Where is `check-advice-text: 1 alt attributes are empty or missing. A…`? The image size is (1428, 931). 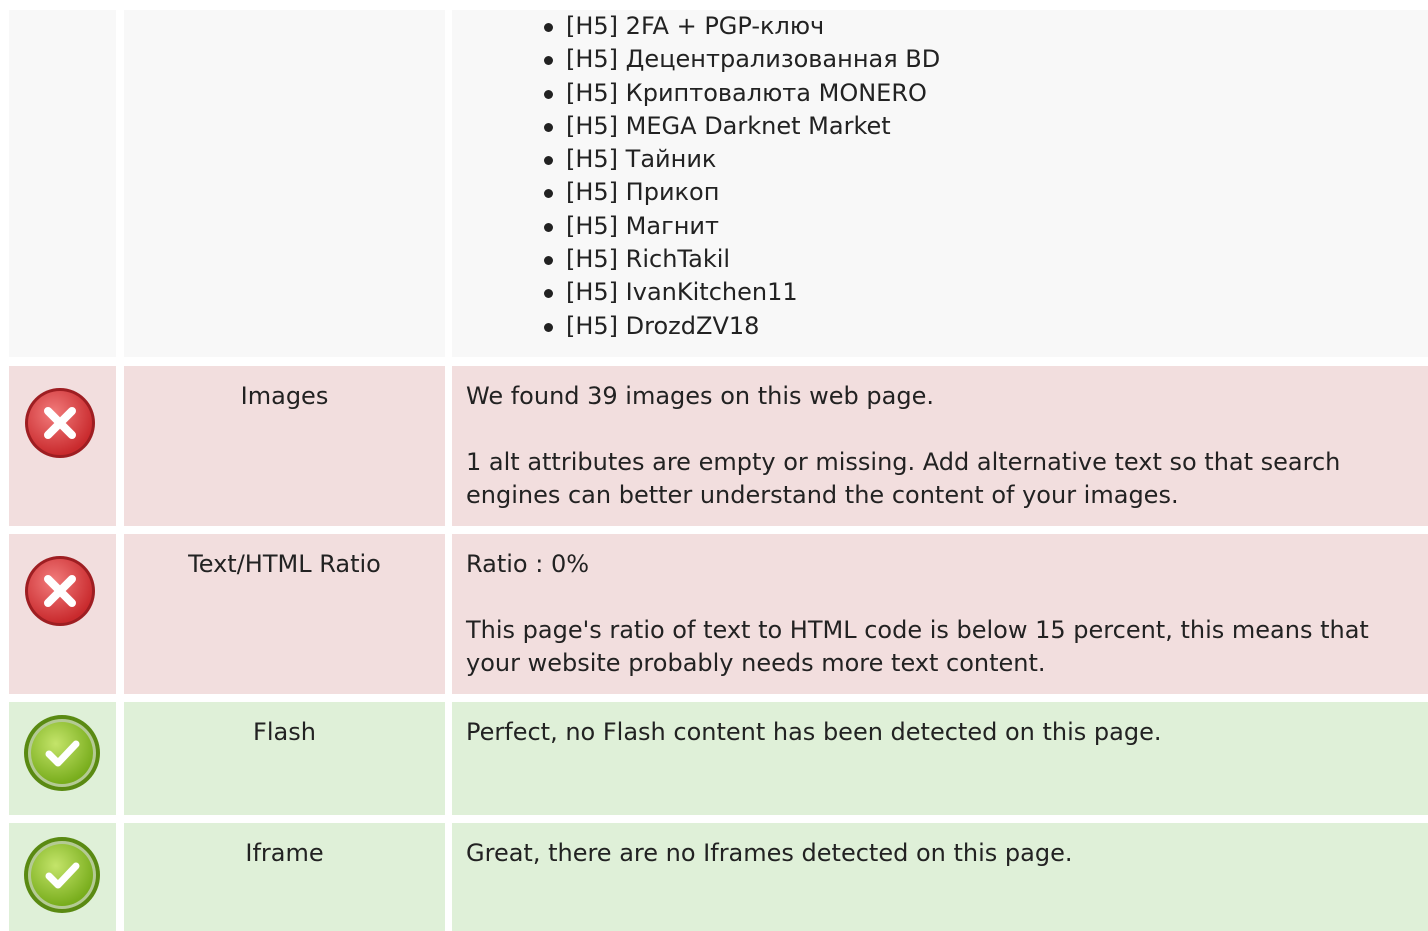
check-advice-text: 1 alt attributes are empty or missing. A… is located at coordinates (903, 478).